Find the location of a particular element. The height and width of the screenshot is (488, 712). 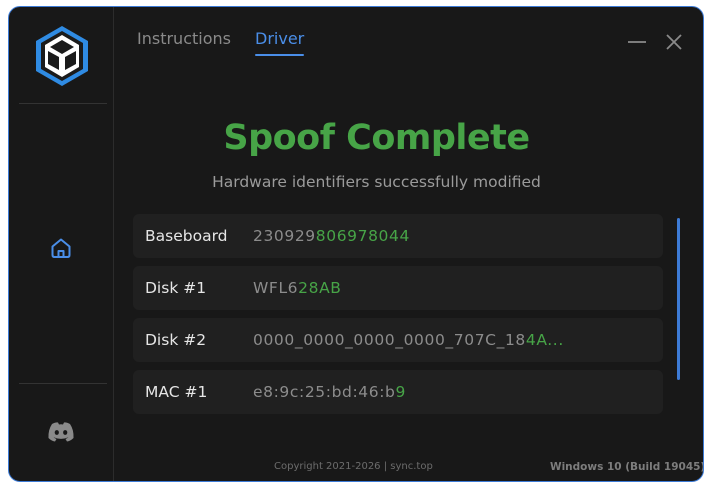

identifier-value: WFL628AB is located at coordinates (297, 288).